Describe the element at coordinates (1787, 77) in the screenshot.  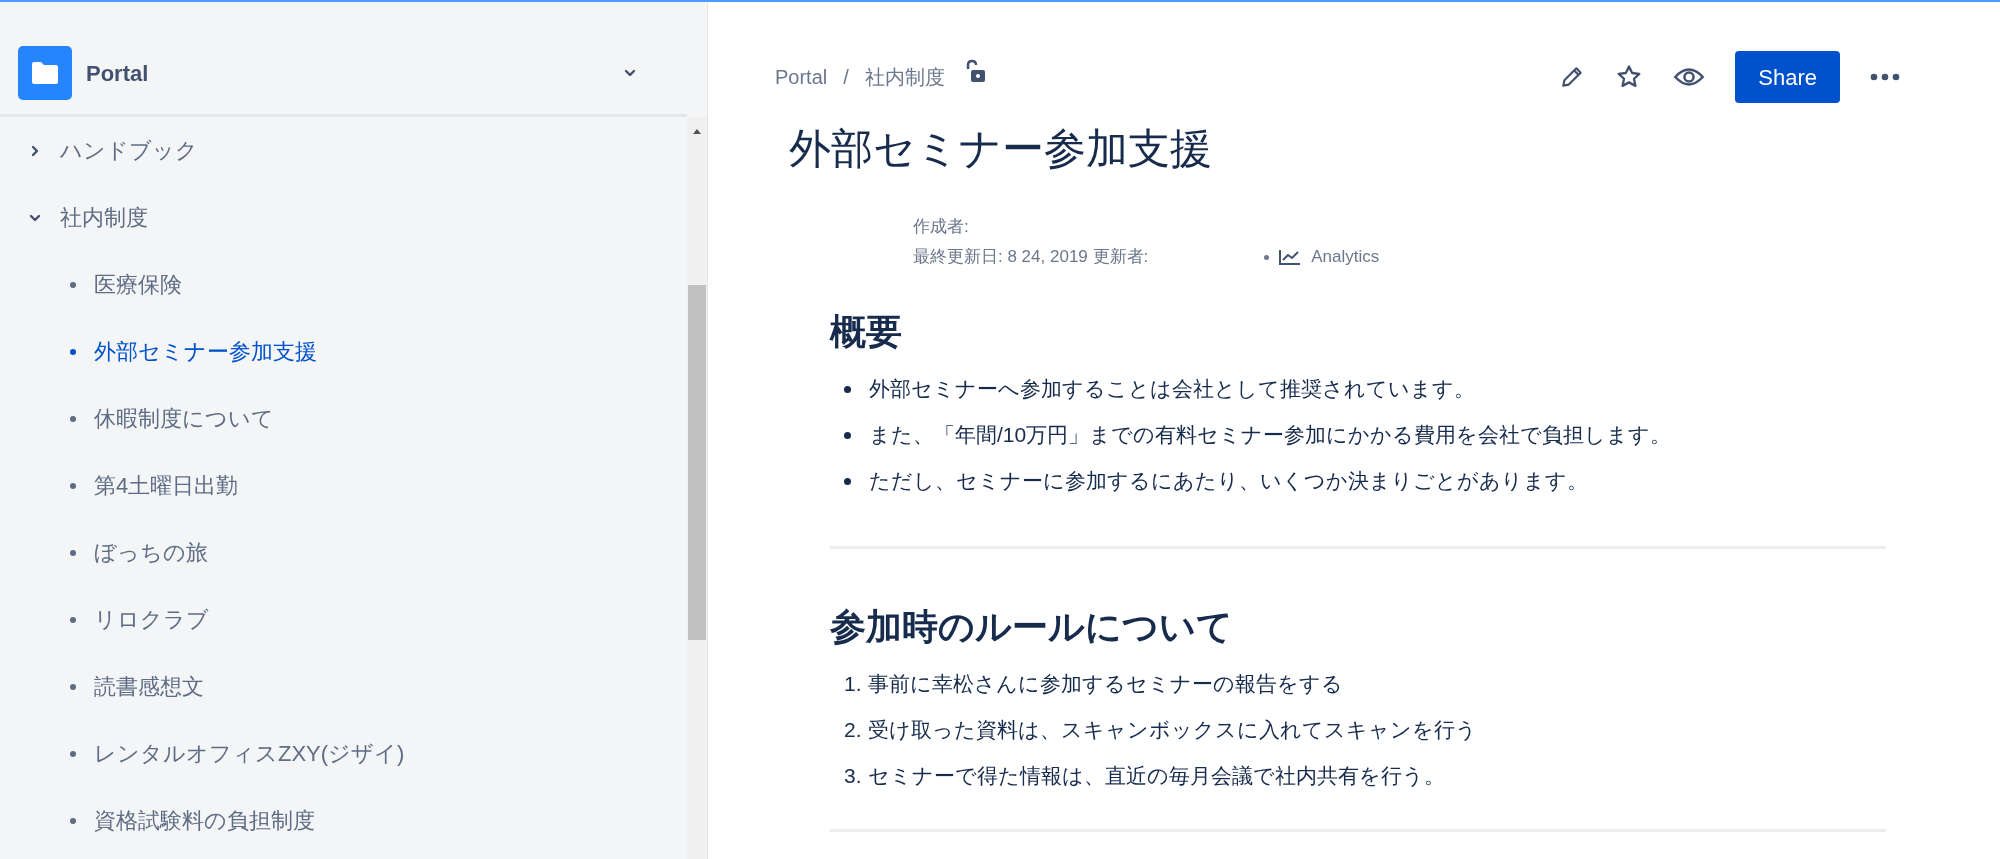
I see `share-button: Share` at that location.